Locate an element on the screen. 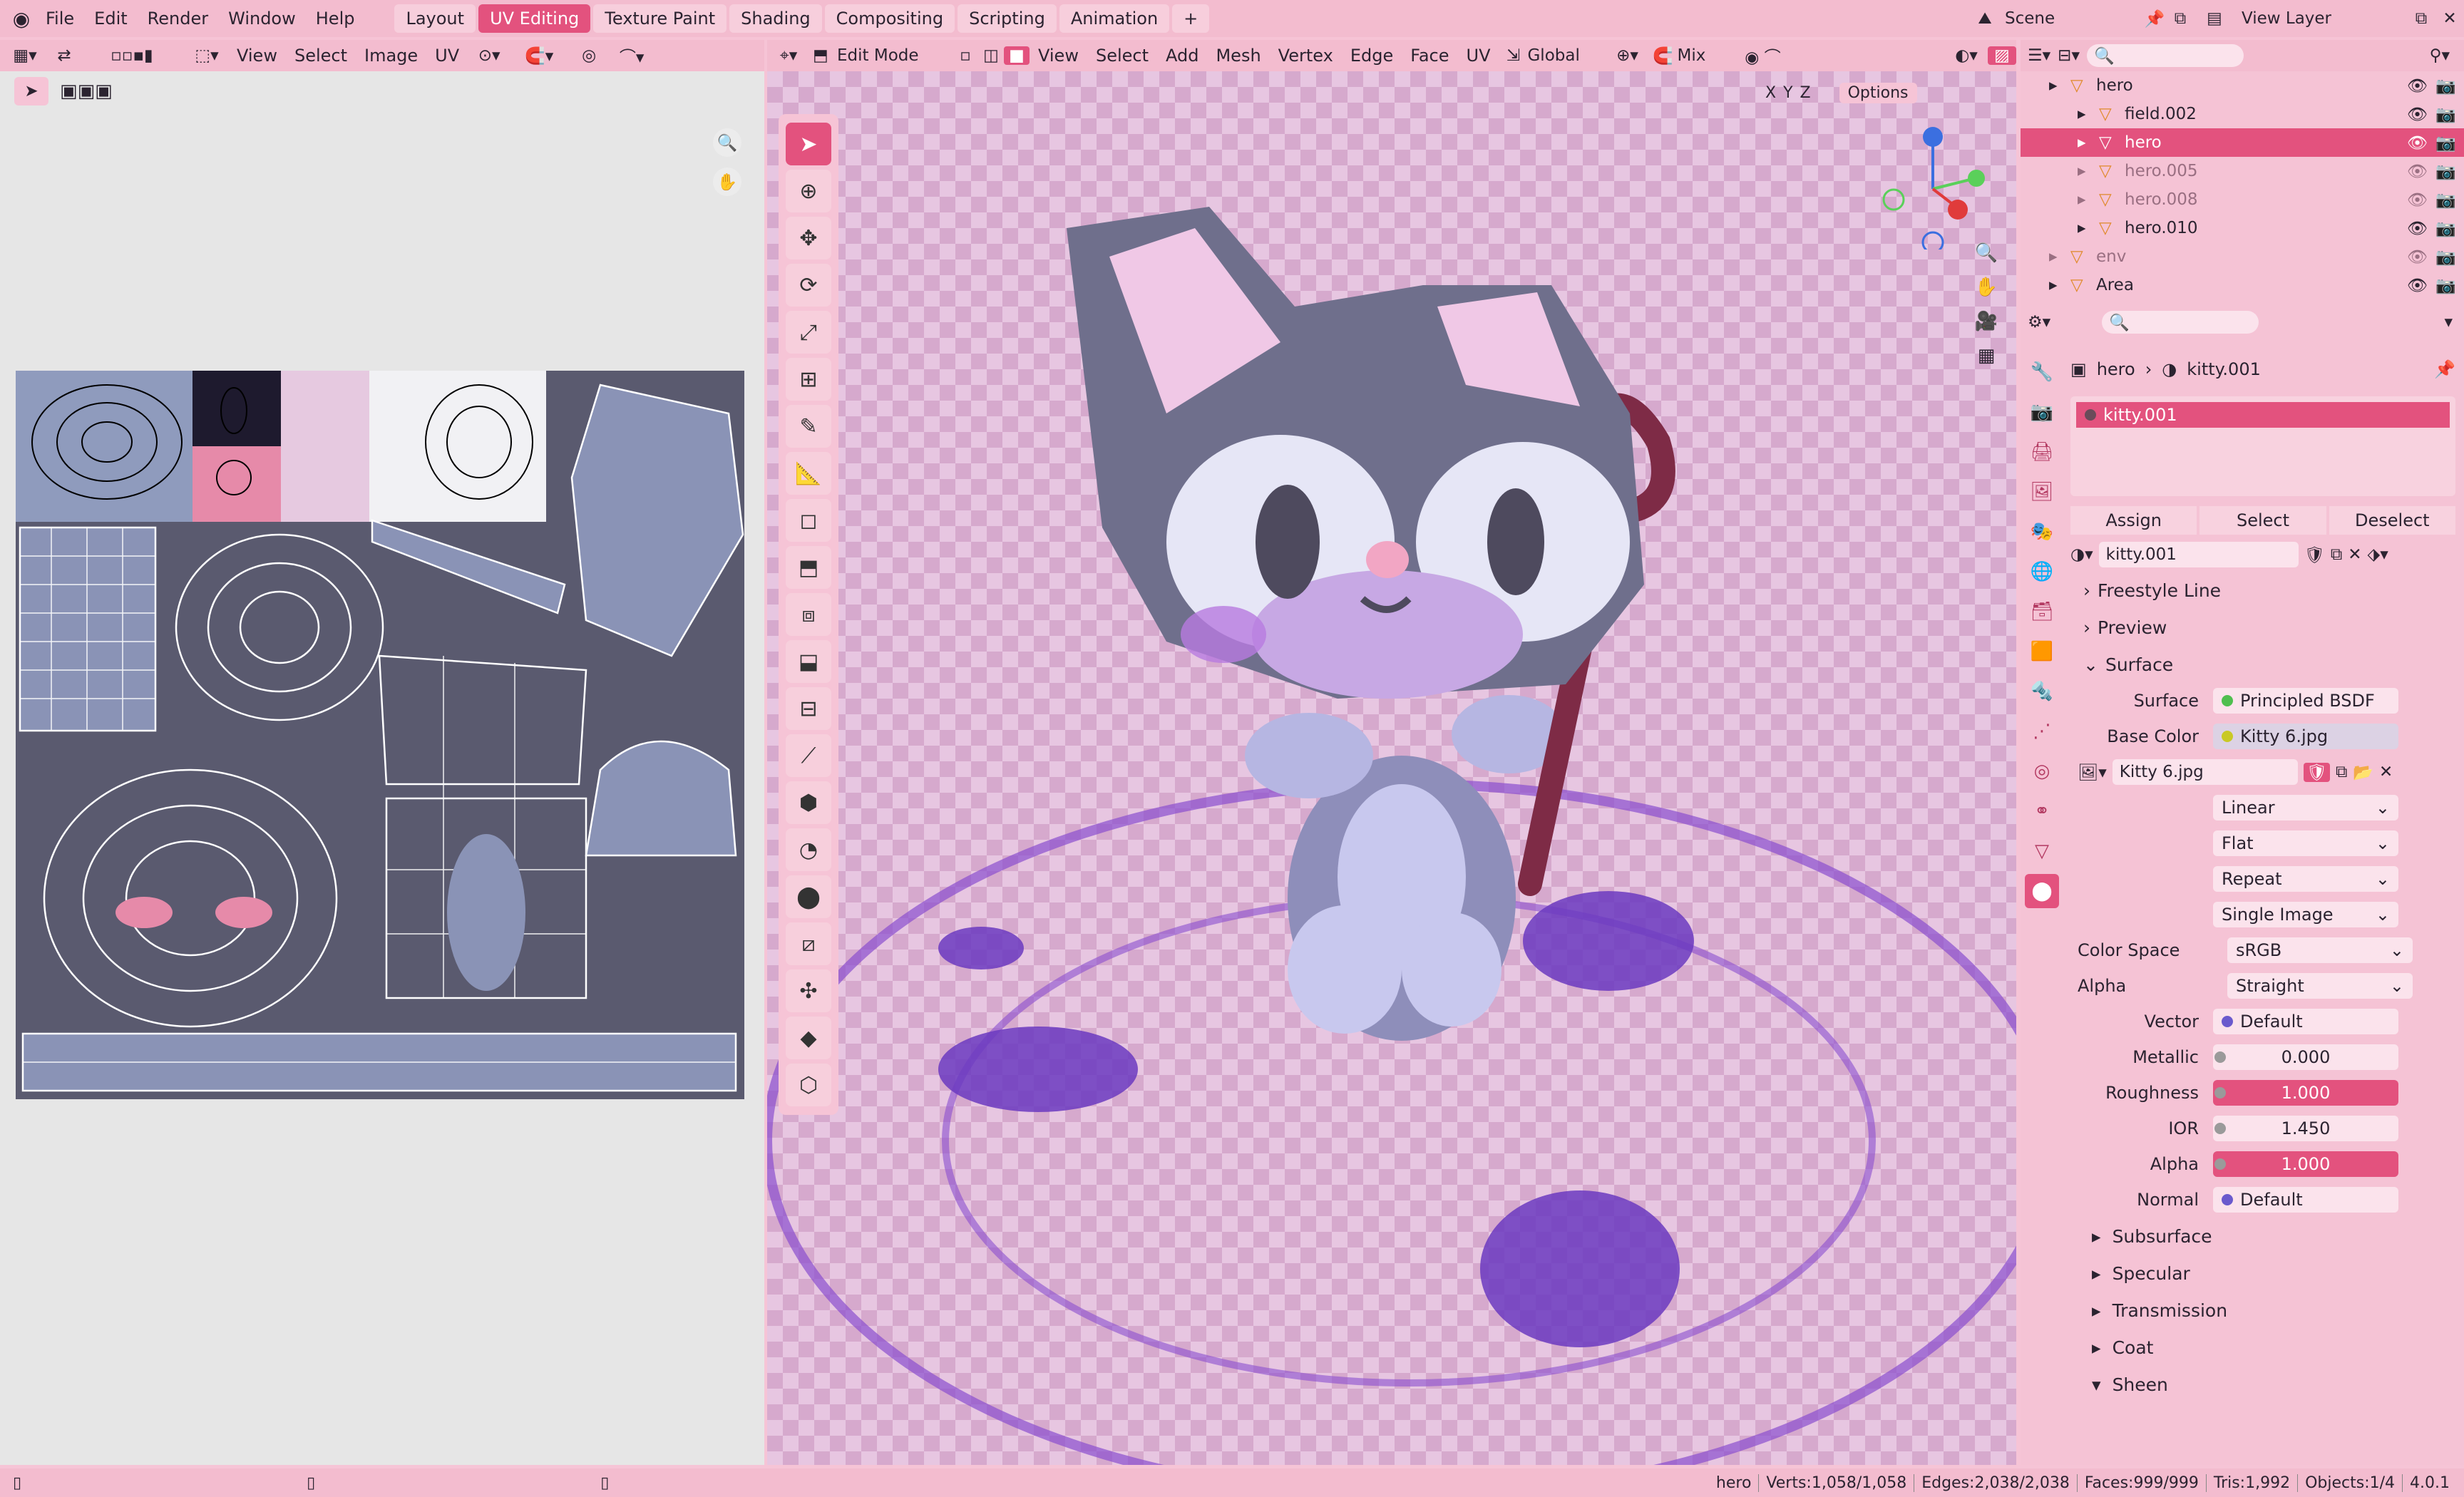 This screenshot has width=2464, height=1497. overlay-icon: ◐▾ is located at coordinates (1966, 56).